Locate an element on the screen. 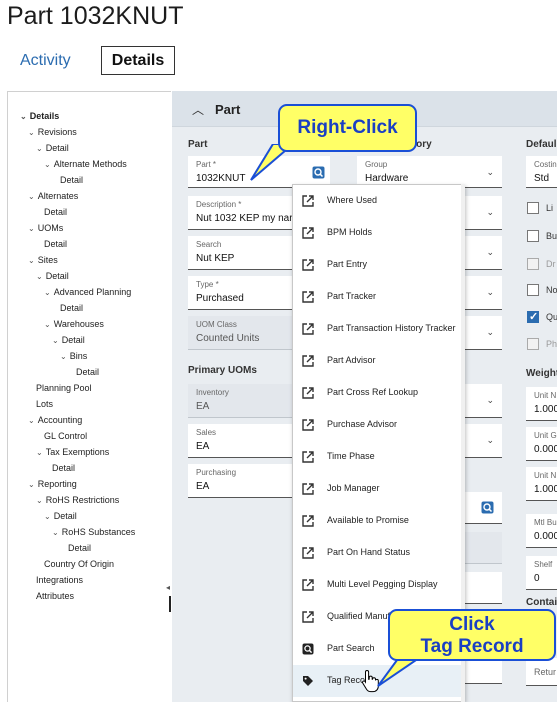 The width and height of the screenshot is (557, 702). menu-item-available-to-promise: Available to Promise is located at coordinates (378, 521).